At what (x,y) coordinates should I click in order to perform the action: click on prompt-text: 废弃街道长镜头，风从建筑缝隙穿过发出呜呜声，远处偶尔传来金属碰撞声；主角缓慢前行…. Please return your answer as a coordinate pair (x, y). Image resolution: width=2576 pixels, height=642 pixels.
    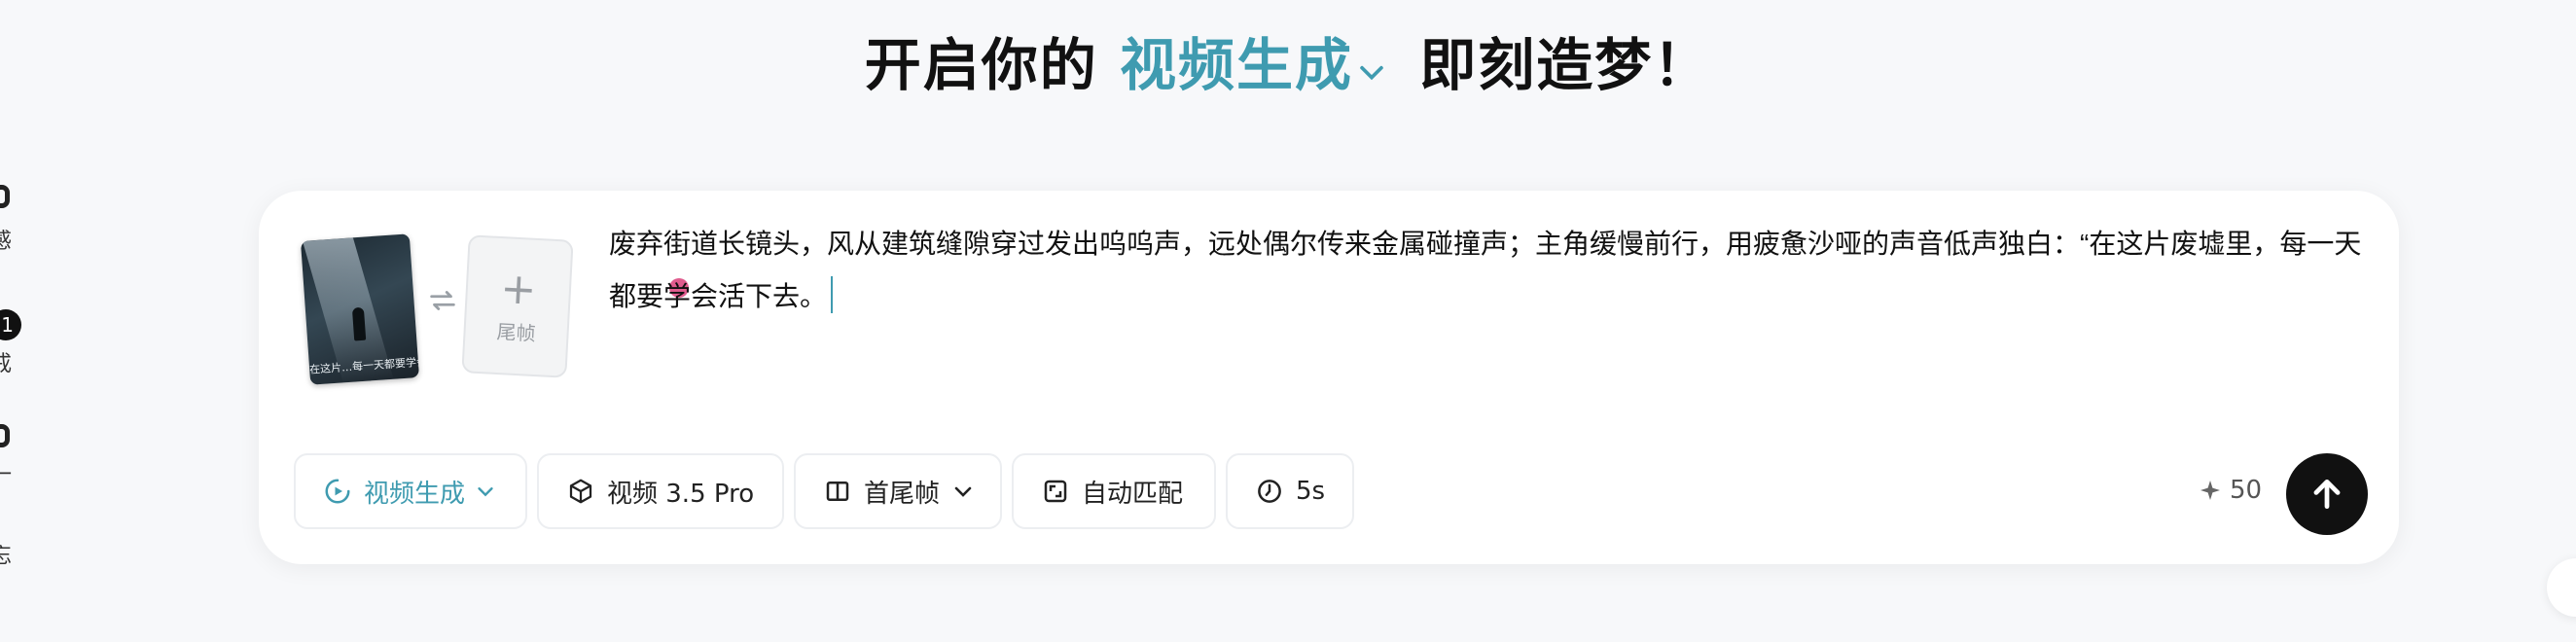
    Looking at the image, I should click on (1485, 270).